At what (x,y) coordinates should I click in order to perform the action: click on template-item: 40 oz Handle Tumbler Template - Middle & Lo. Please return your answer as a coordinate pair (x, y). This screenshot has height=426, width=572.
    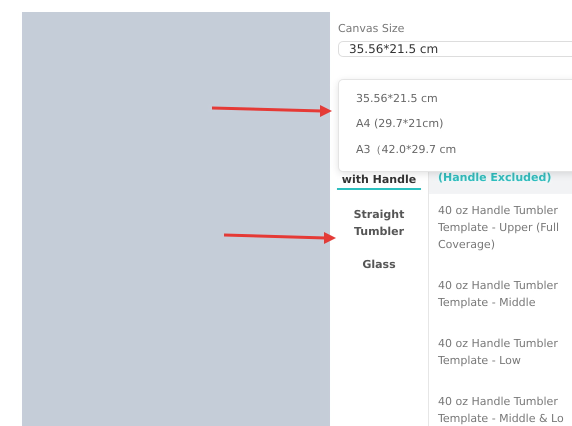
    Looking at the image, I should click on (500, 405).